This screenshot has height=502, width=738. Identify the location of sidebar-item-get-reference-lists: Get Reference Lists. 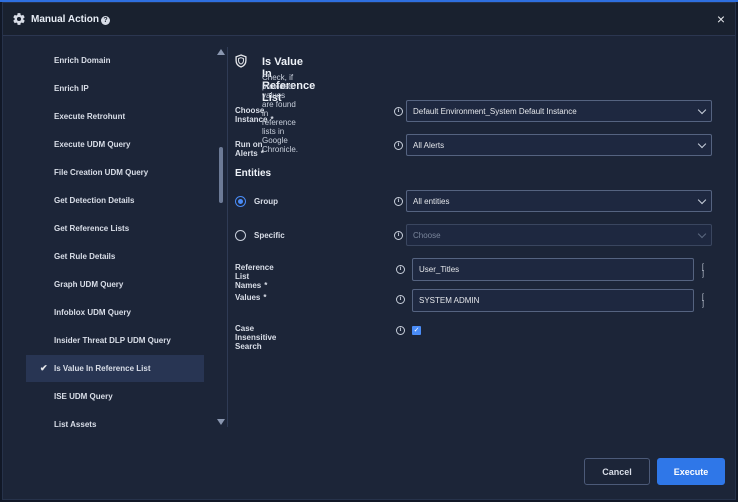
(115, 228).